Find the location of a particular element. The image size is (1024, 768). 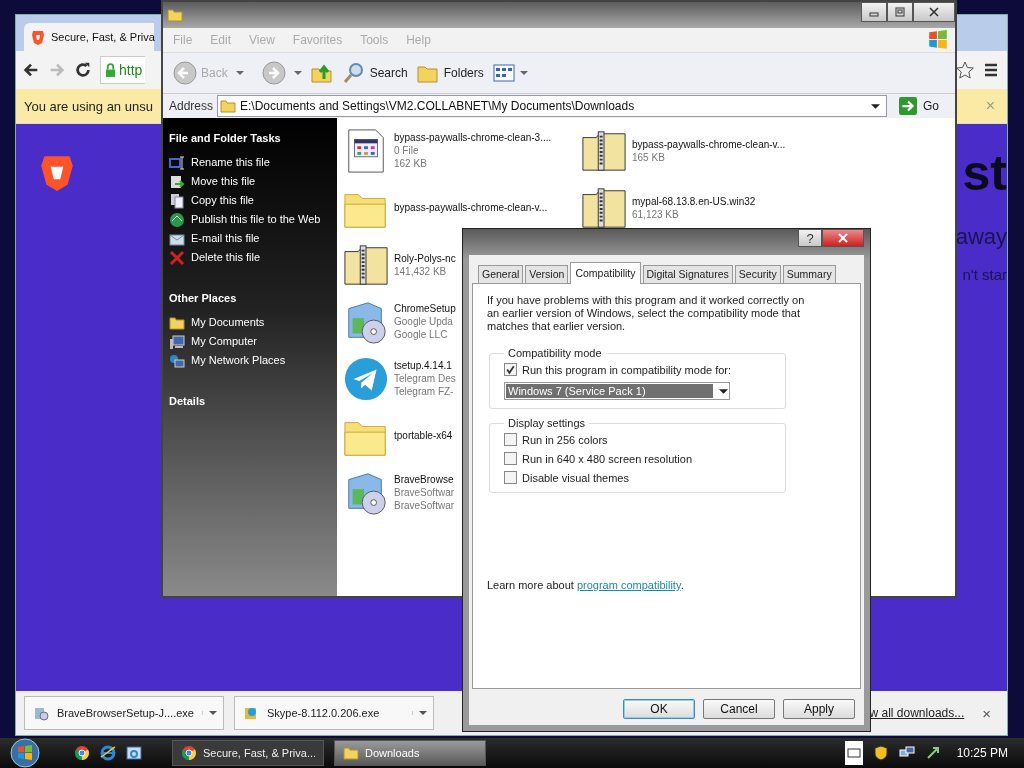

mode-dropdown: Windows 7 (Service Pack 1) is located at coordinates (617, 391).